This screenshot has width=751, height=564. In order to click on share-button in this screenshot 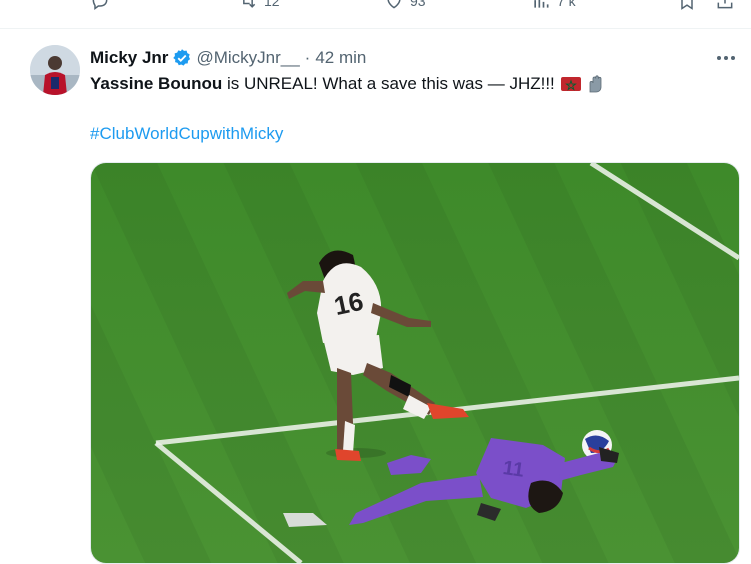, I will do `click(725, 5)`.